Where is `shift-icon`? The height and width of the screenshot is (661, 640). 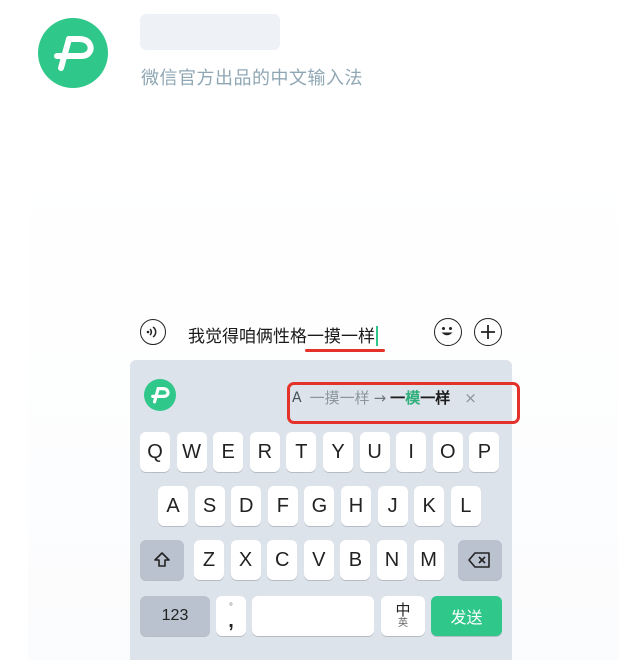 shift-icon is located at coordinates (162, 559).